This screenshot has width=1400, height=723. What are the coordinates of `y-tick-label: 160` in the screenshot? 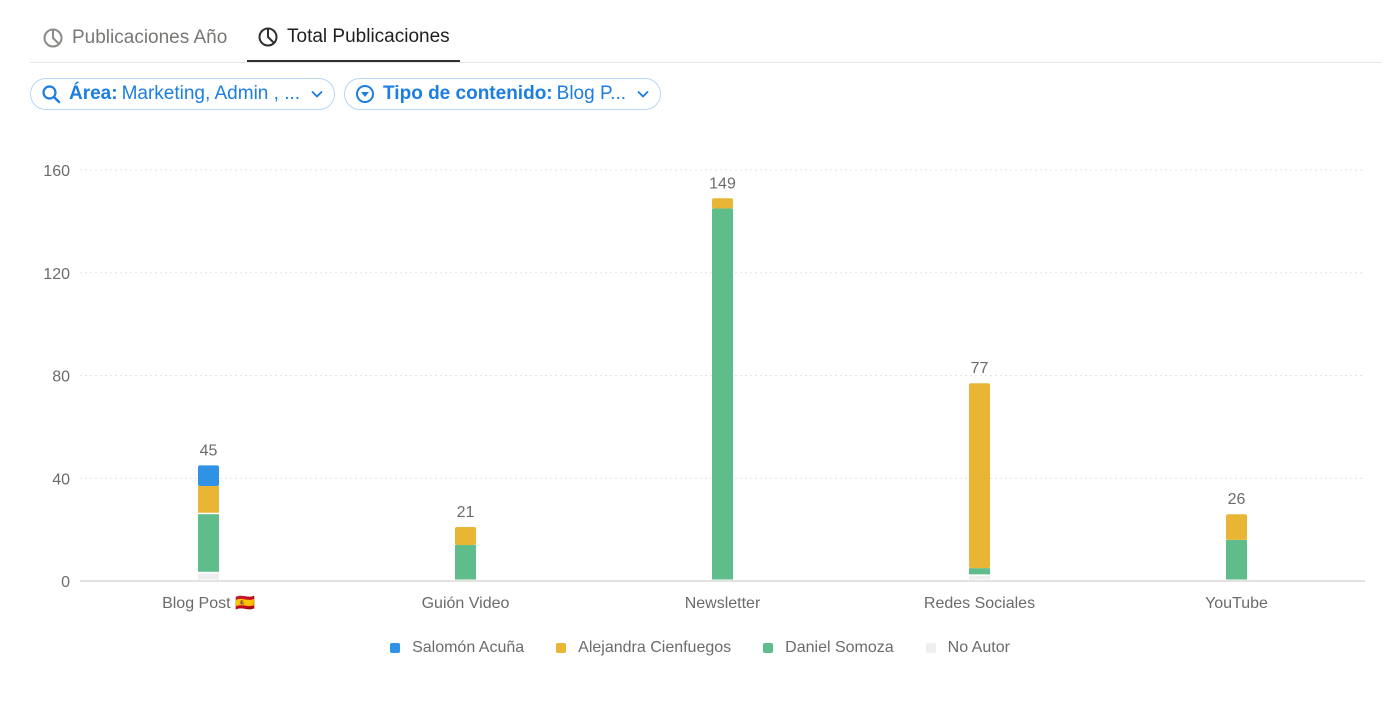 It's located at (56, 171).